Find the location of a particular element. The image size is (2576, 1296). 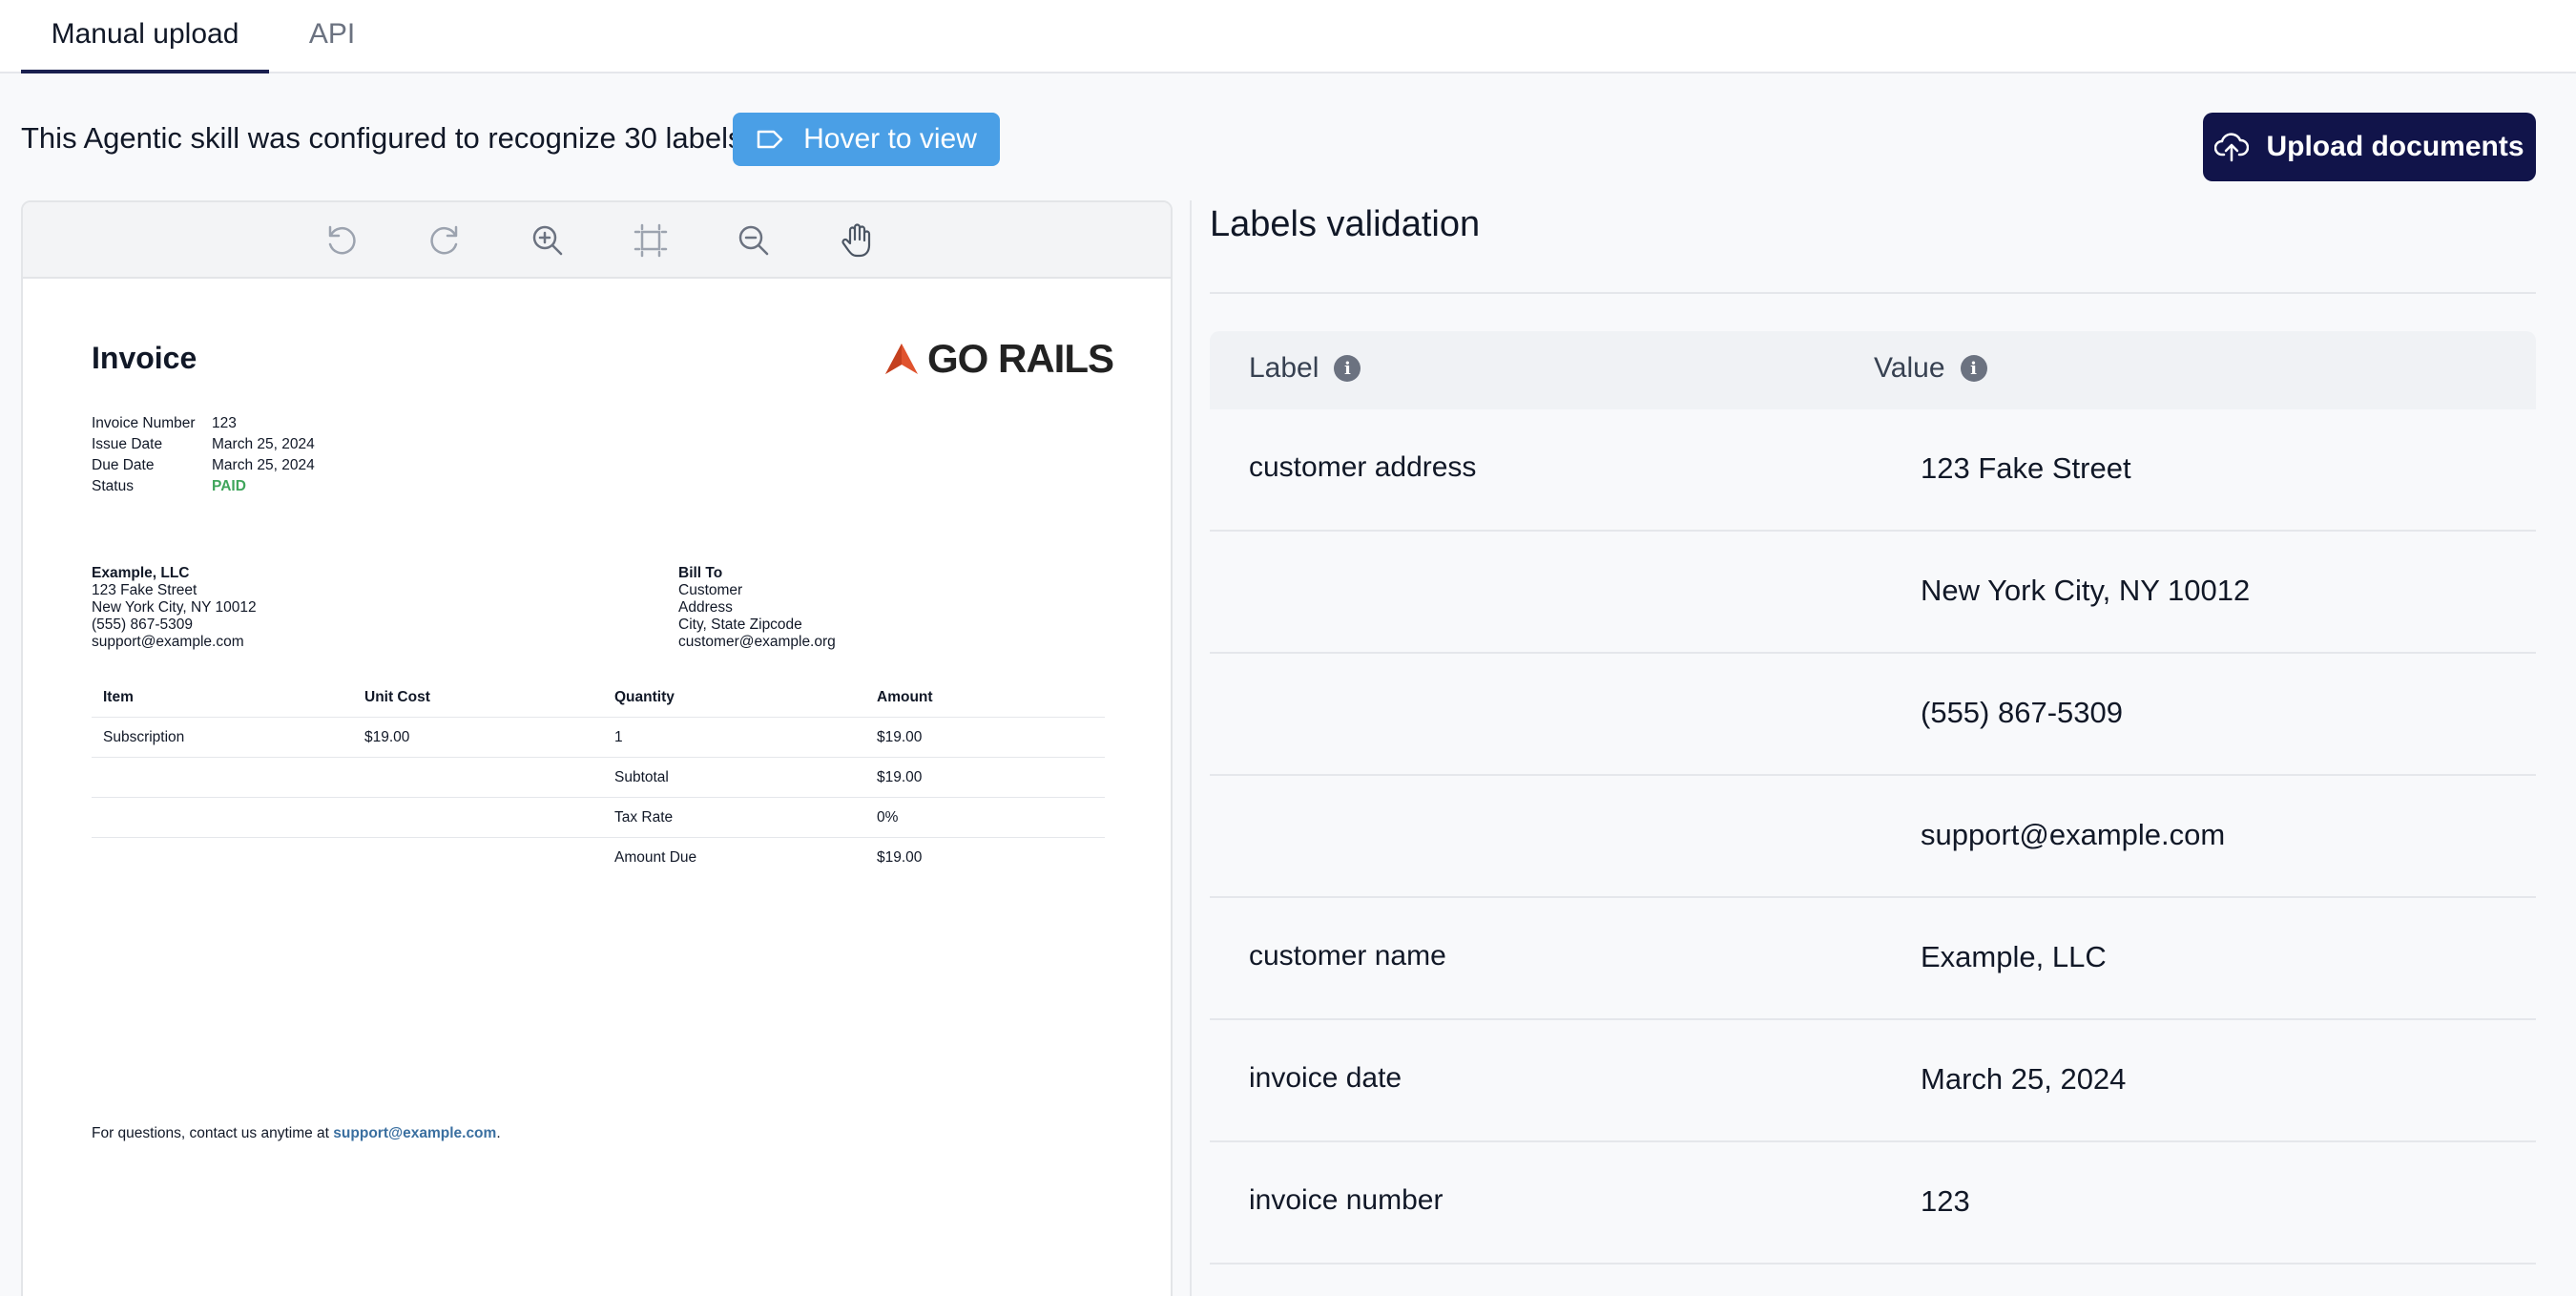

panel-divider is located at coordinates (1191, 748).